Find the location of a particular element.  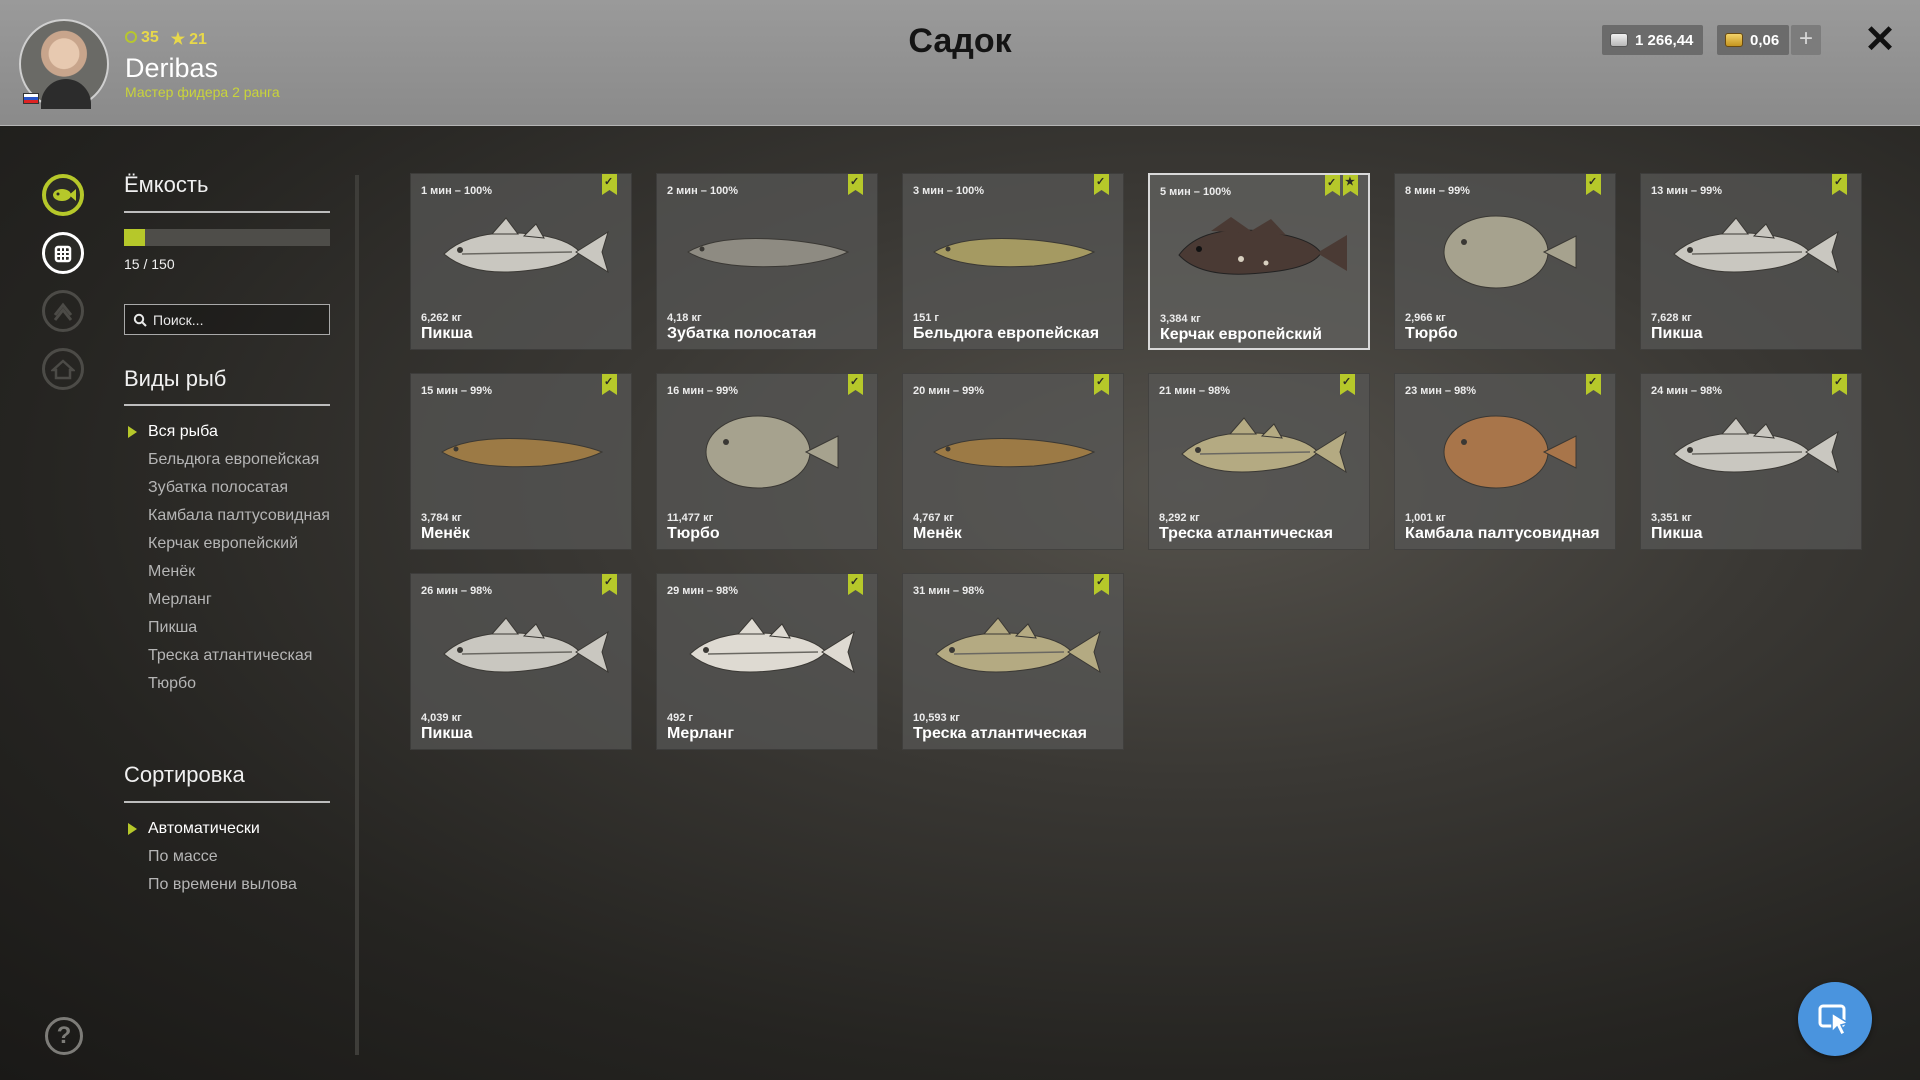

species-filter-item: Зубатка полосатая is located at coordinates (243, 488).